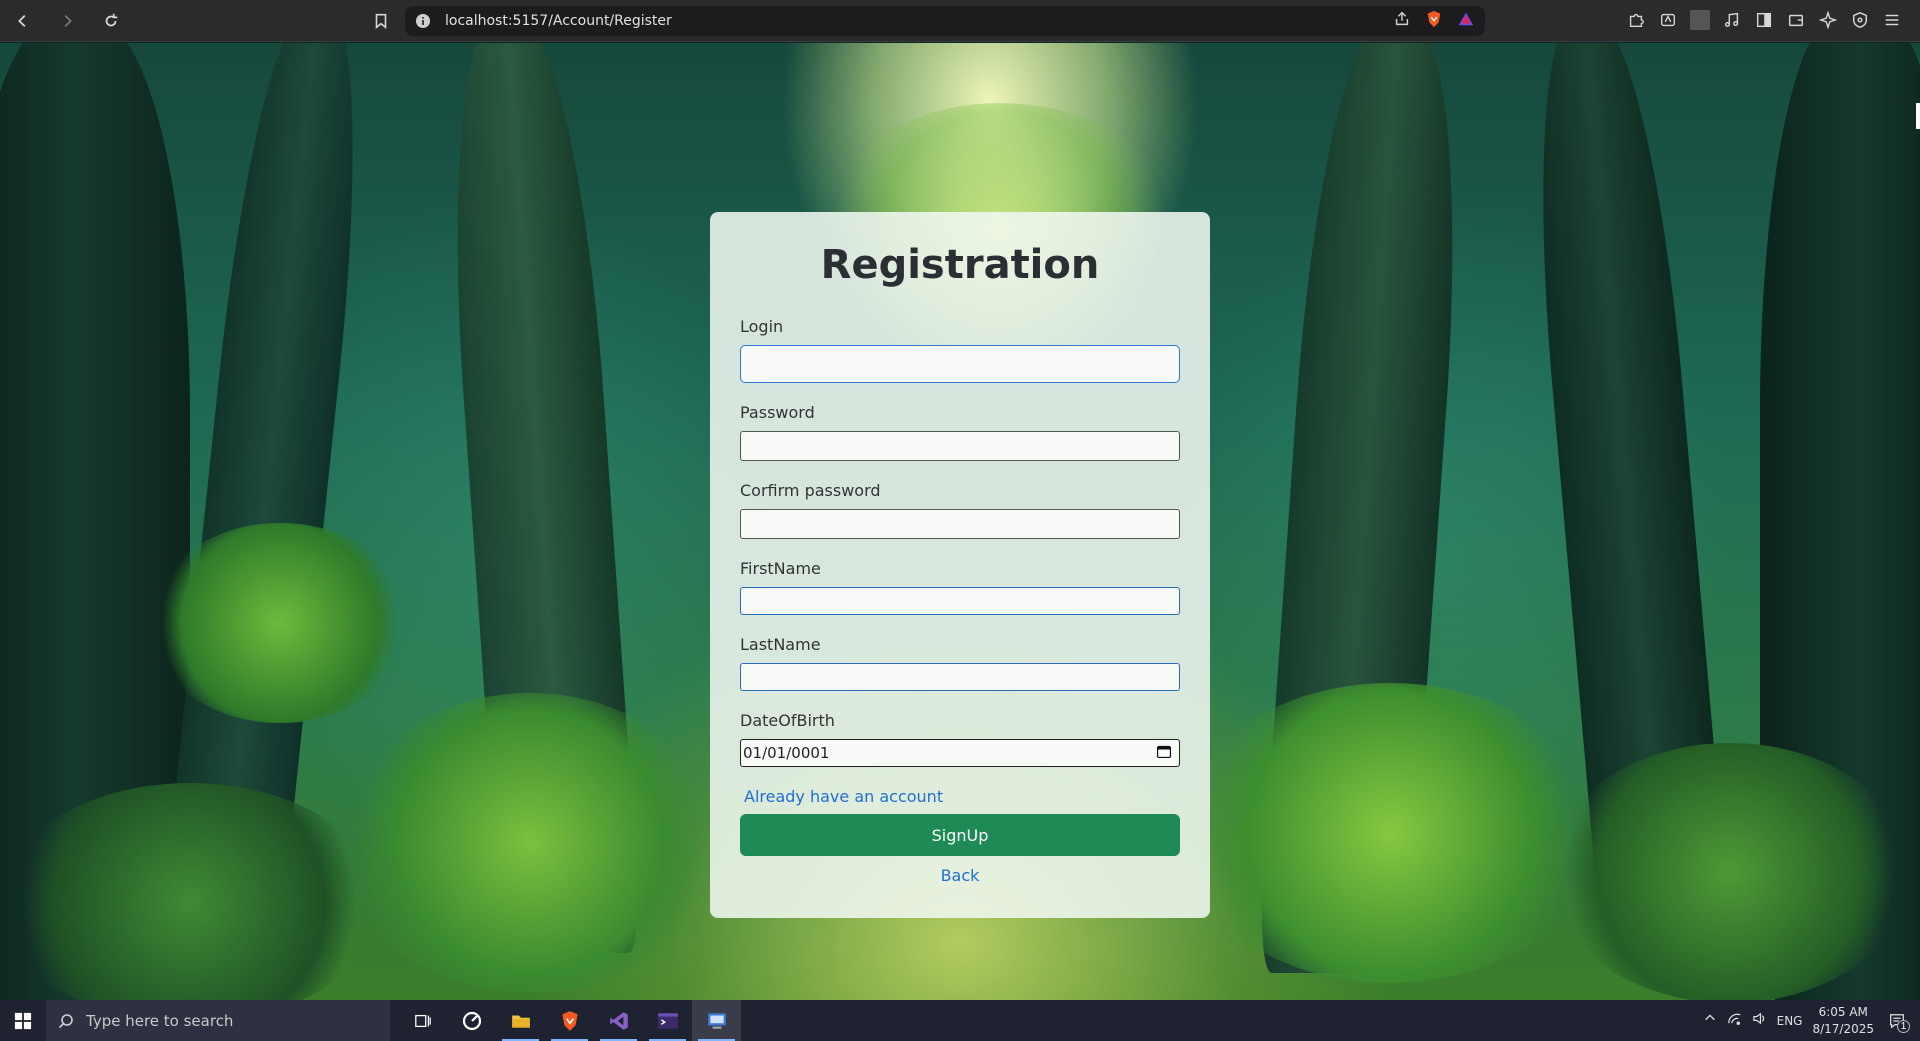  I want to click on browser-toolbar: localhost:5157/Account/Register, so click(960, 21).